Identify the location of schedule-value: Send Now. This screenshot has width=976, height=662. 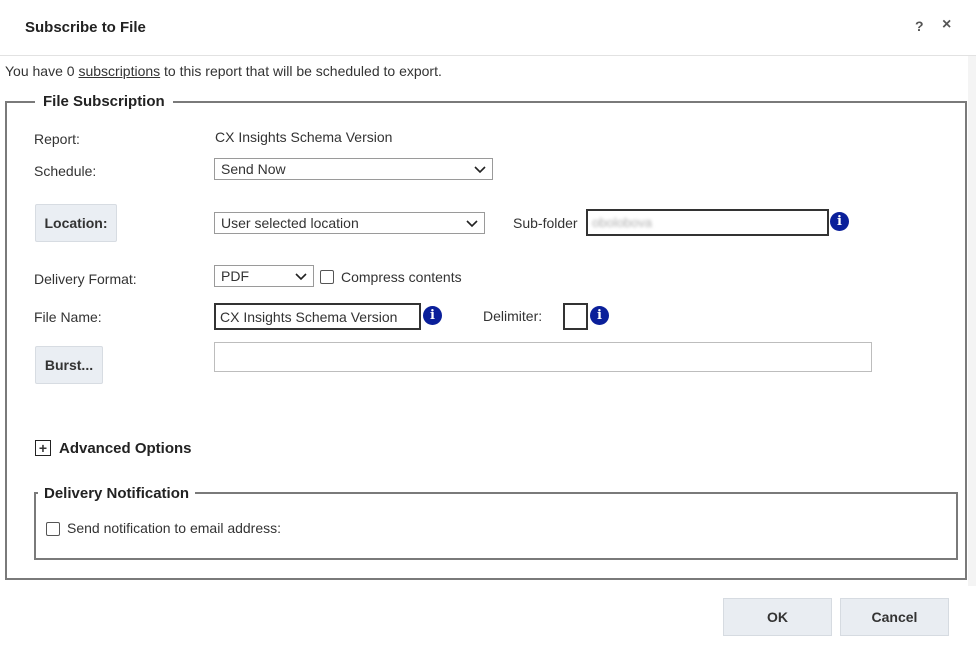
(253, 169).